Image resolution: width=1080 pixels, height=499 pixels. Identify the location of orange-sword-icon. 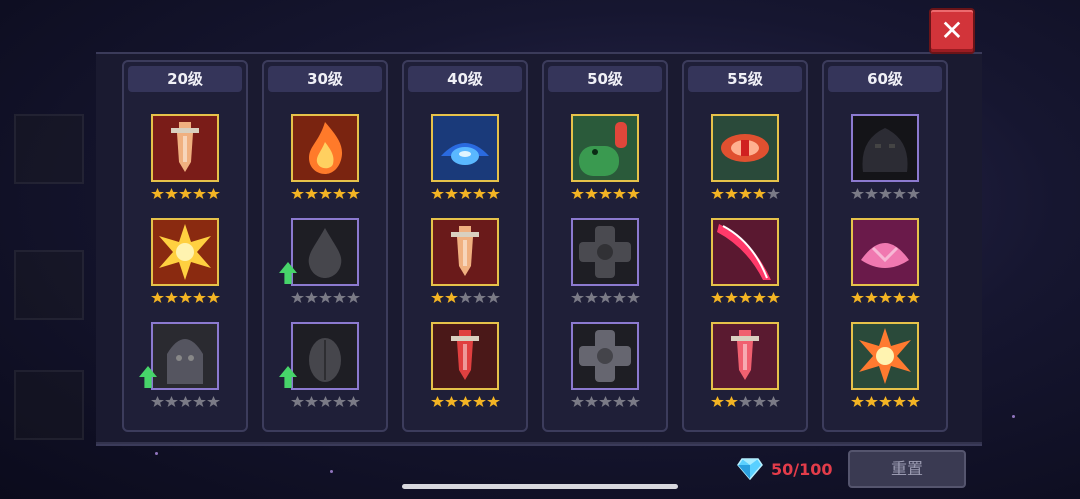
(465, 251).